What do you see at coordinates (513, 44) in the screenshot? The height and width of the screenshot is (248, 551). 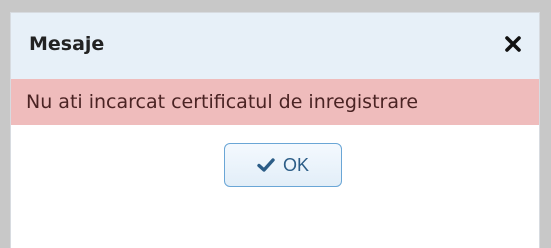 I see `close-icon` at bounding box center [513, 44].